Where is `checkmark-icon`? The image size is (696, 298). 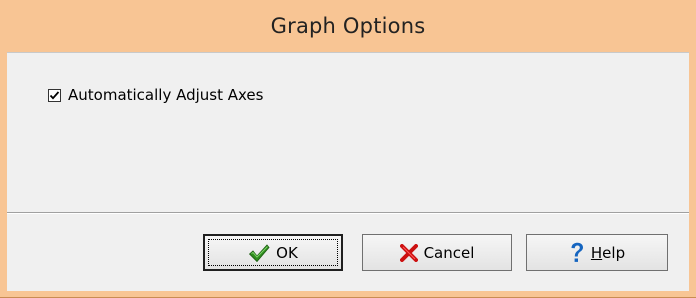
checkmark-icon is located at coordinates (259, 253).